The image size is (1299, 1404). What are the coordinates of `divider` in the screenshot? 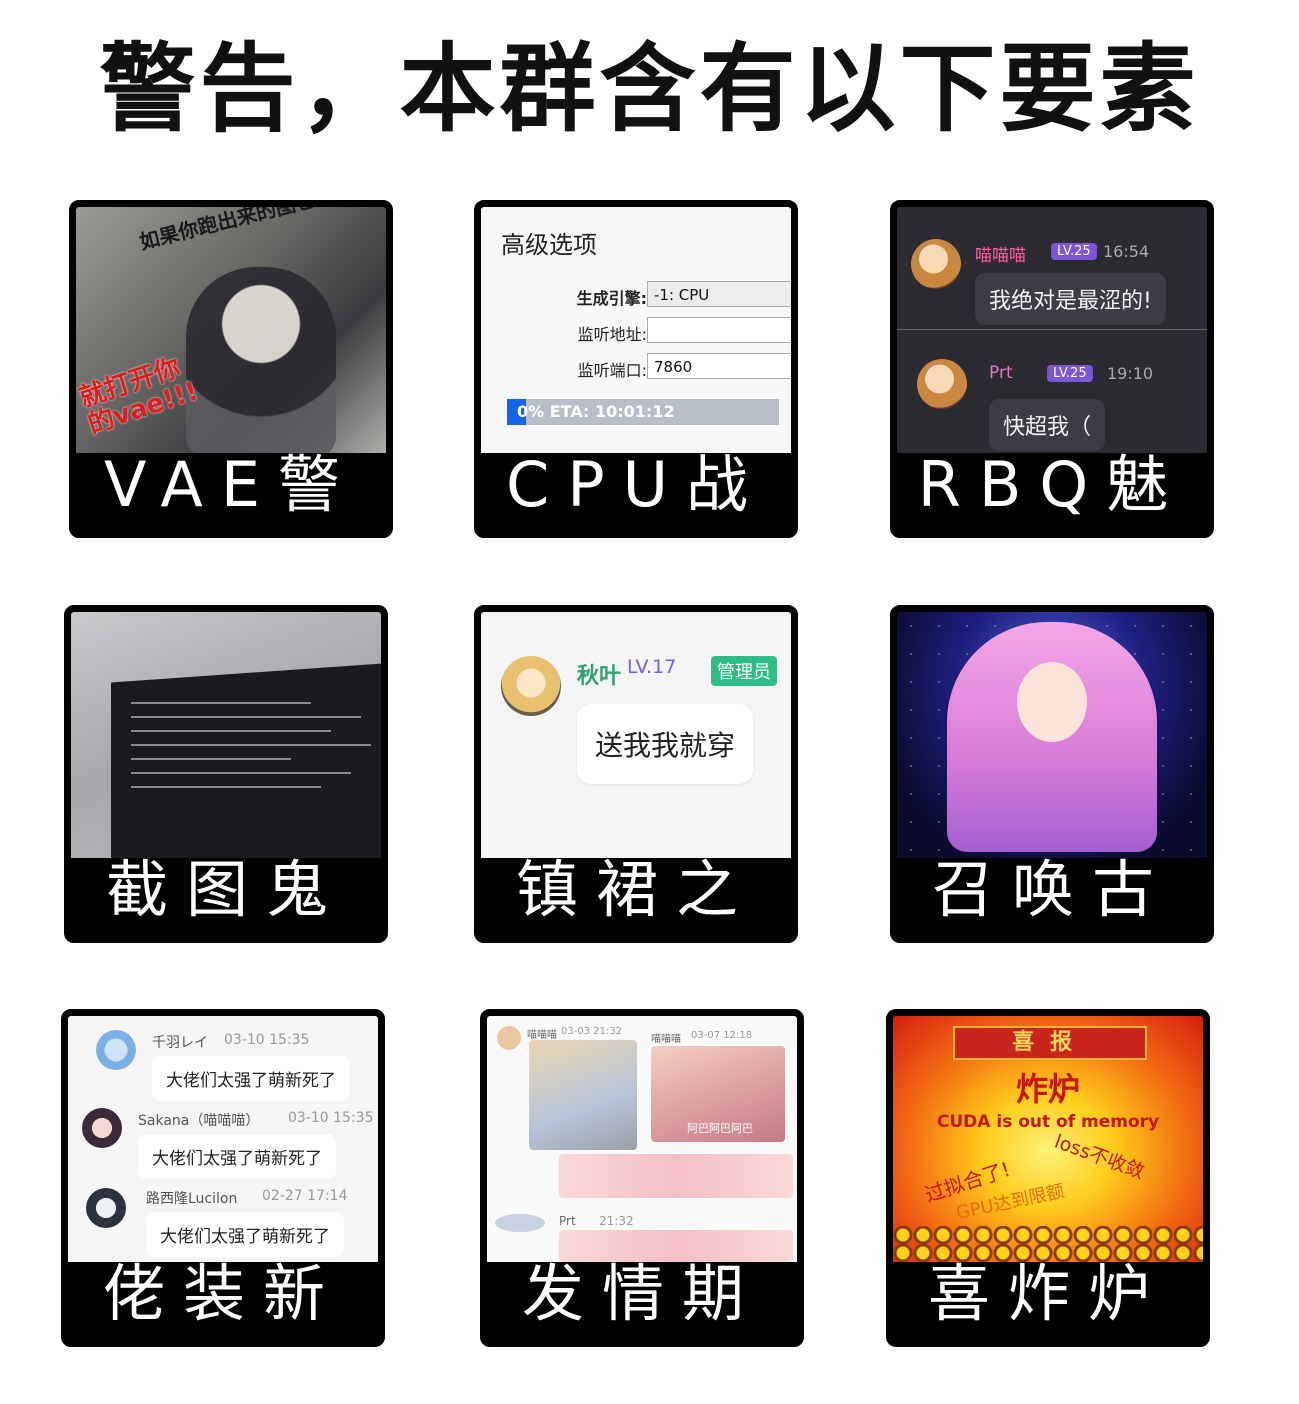 It's located at (1052, 329).